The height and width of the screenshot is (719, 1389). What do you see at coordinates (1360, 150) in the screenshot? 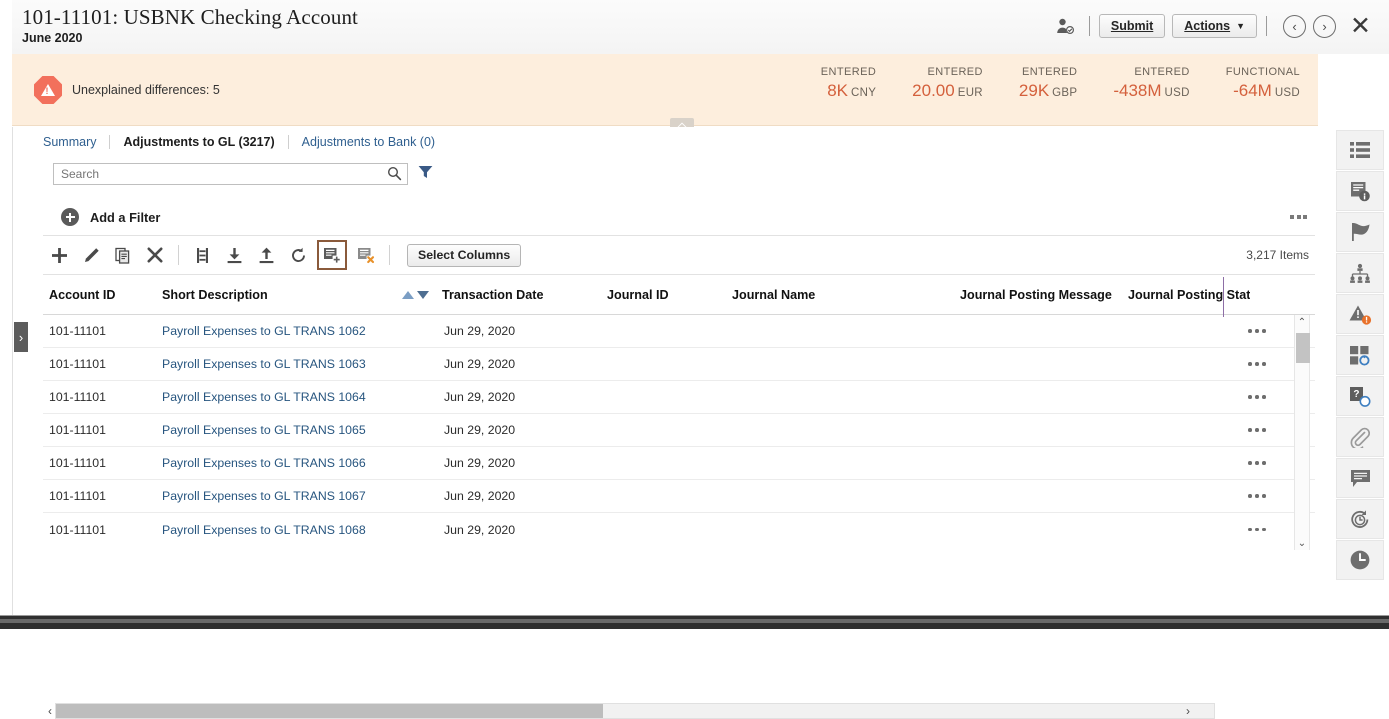
I see `list-icon` at bounding box center [1360, 150].